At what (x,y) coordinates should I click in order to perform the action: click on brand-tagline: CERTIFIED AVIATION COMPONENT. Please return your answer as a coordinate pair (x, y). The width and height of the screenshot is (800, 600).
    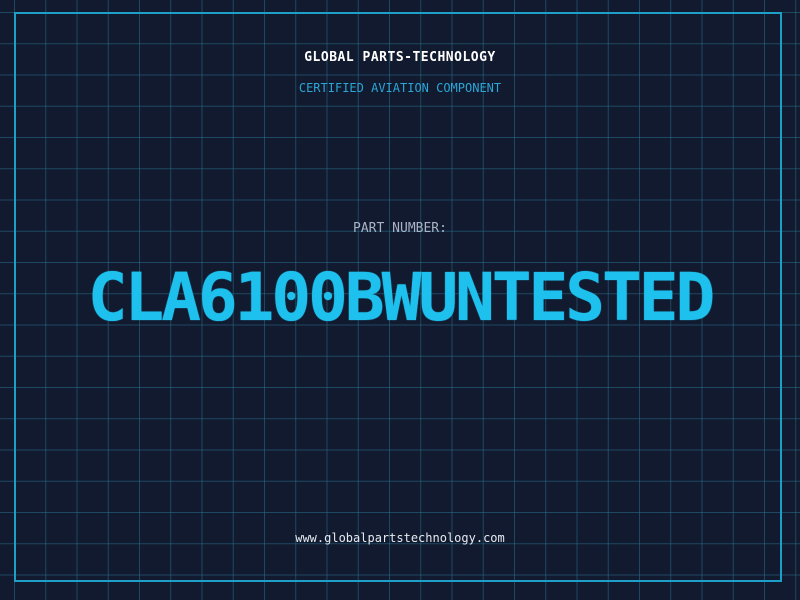
    Looking at the image, I should click on (400, 88).